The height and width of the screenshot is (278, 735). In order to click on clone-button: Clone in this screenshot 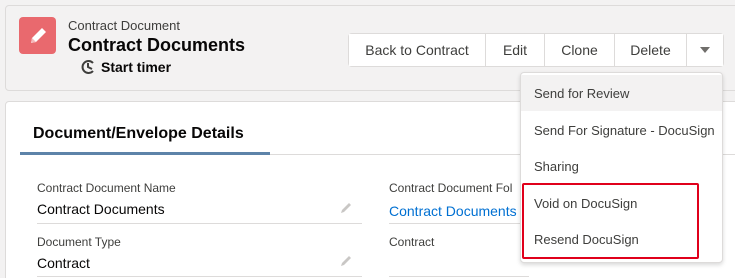, I will do `click(580, 50)`.